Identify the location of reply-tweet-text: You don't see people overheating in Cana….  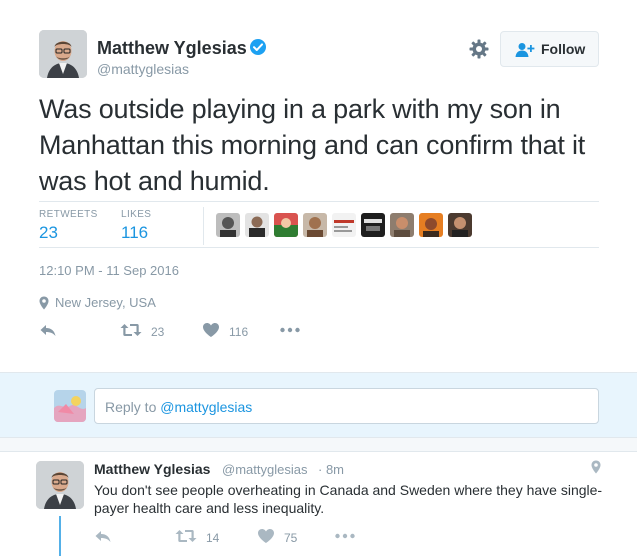
(348, 499).